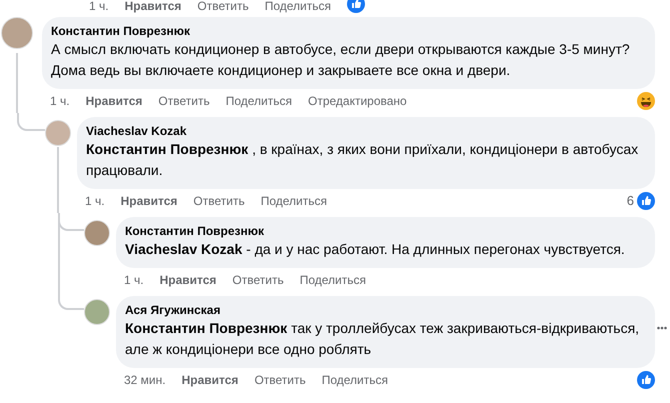 The image size is (670, 403). I want to click on reaction-count: 6, so click(630, 201).